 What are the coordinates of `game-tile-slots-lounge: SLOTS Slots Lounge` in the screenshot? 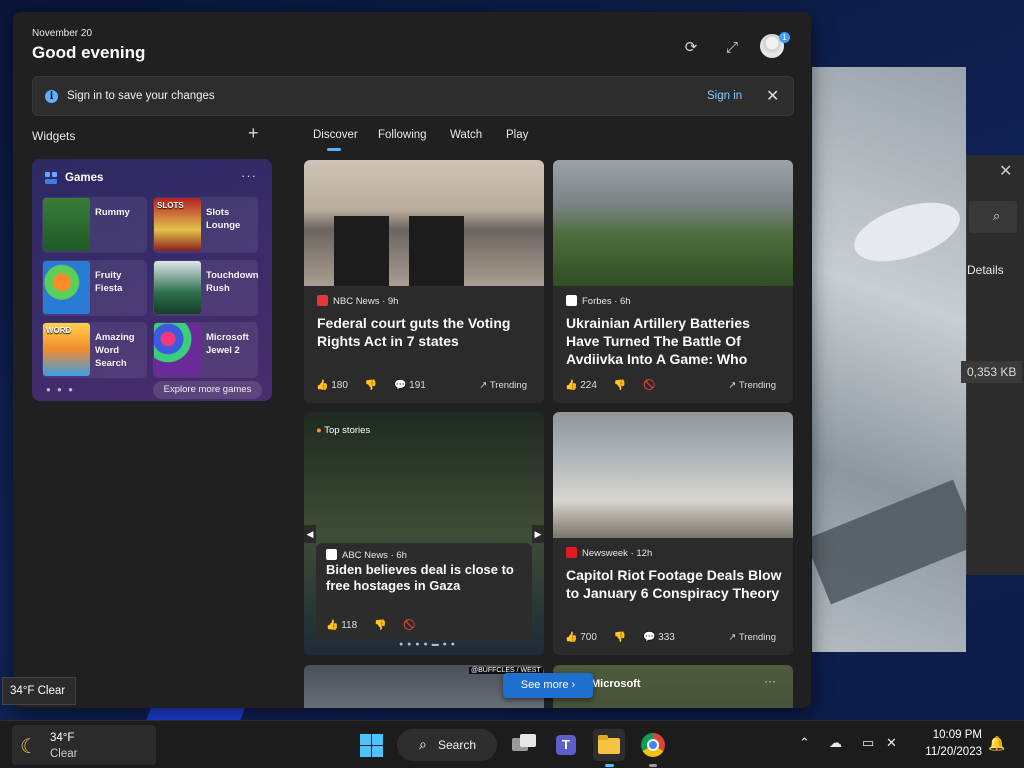 It's located at (205, 225).